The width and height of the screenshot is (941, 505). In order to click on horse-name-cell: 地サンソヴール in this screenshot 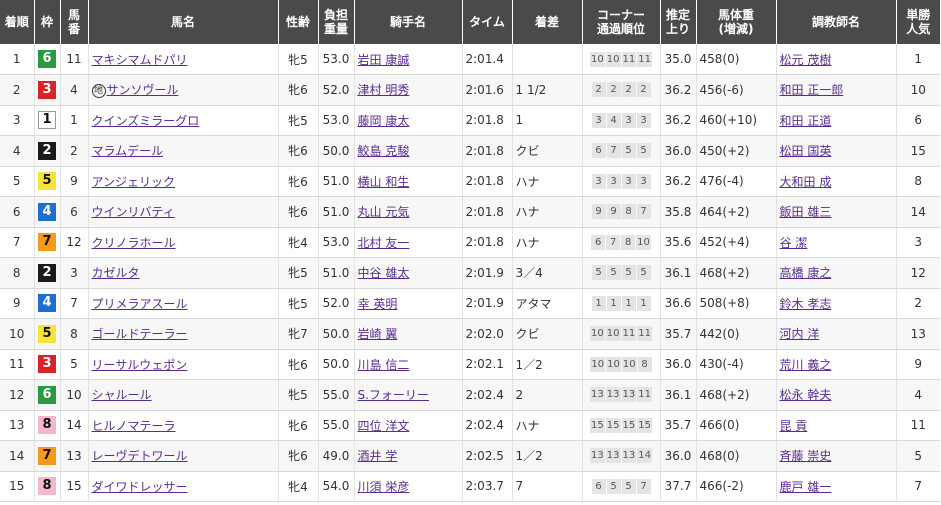, I will do `click(183, 90)`.